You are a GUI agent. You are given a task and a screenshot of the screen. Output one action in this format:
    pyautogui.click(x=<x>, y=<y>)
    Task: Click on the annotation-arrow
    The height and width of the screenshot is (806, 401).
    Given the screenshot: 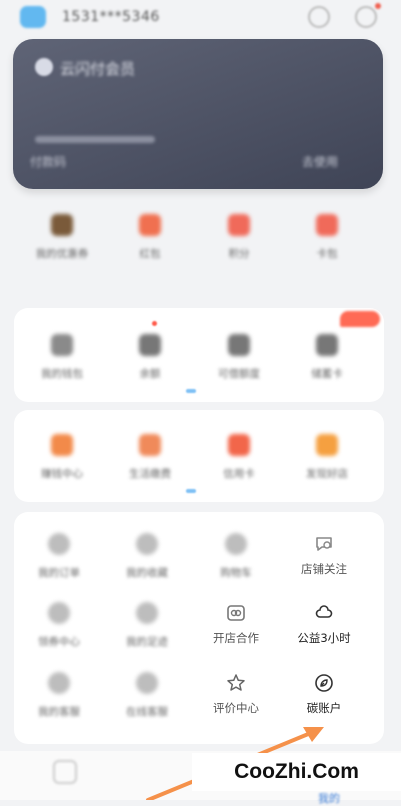 What is the action you would take?
    pyautogui.click(x=235, y=763)
    